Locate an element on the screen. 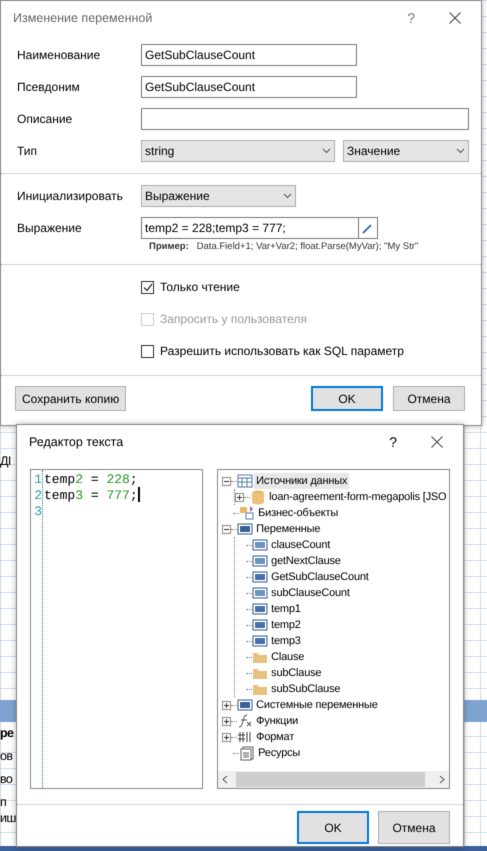  field-label: Наименование is located at coordinates (59, 55).